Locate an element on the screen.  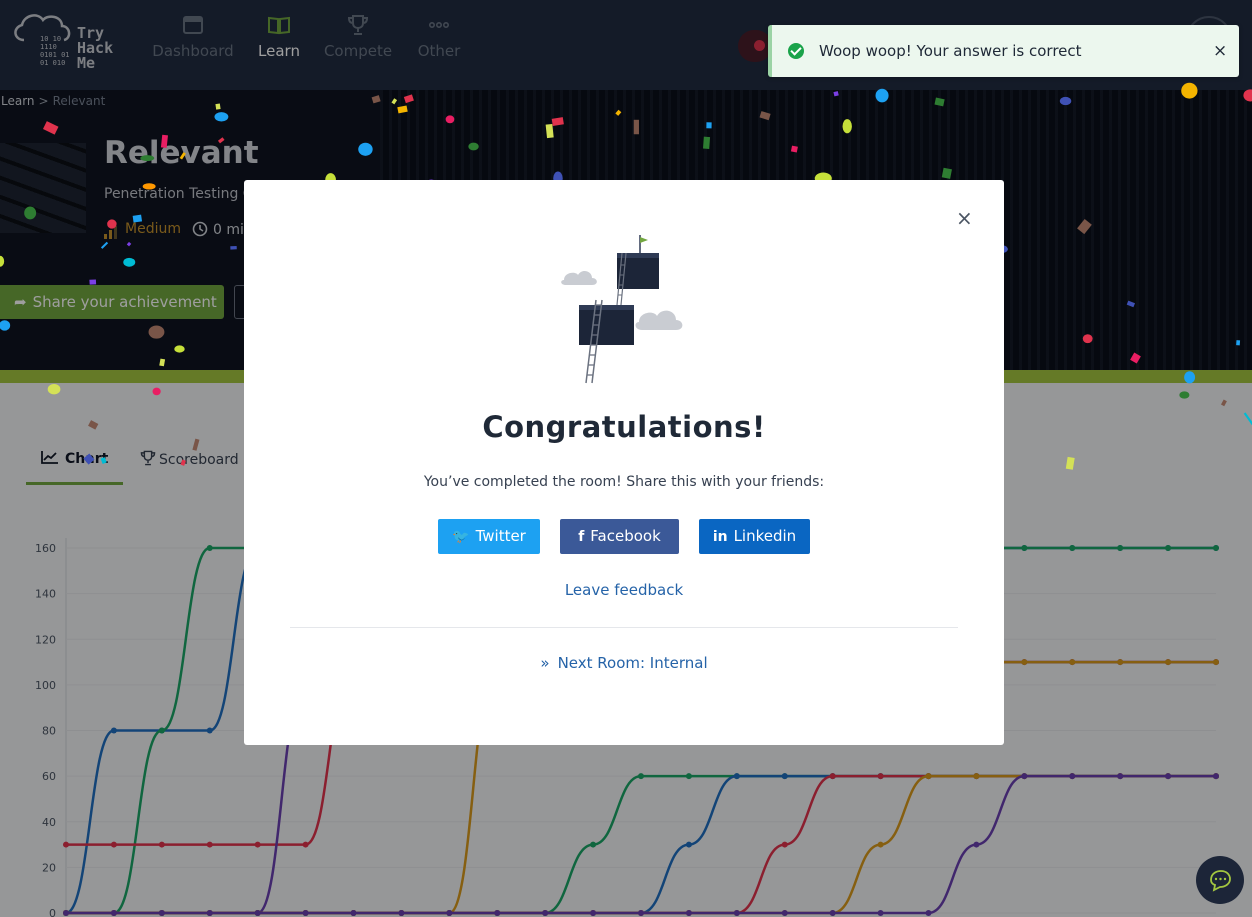
congrats-title: Congratulations! is located at coordinates (624, 427).